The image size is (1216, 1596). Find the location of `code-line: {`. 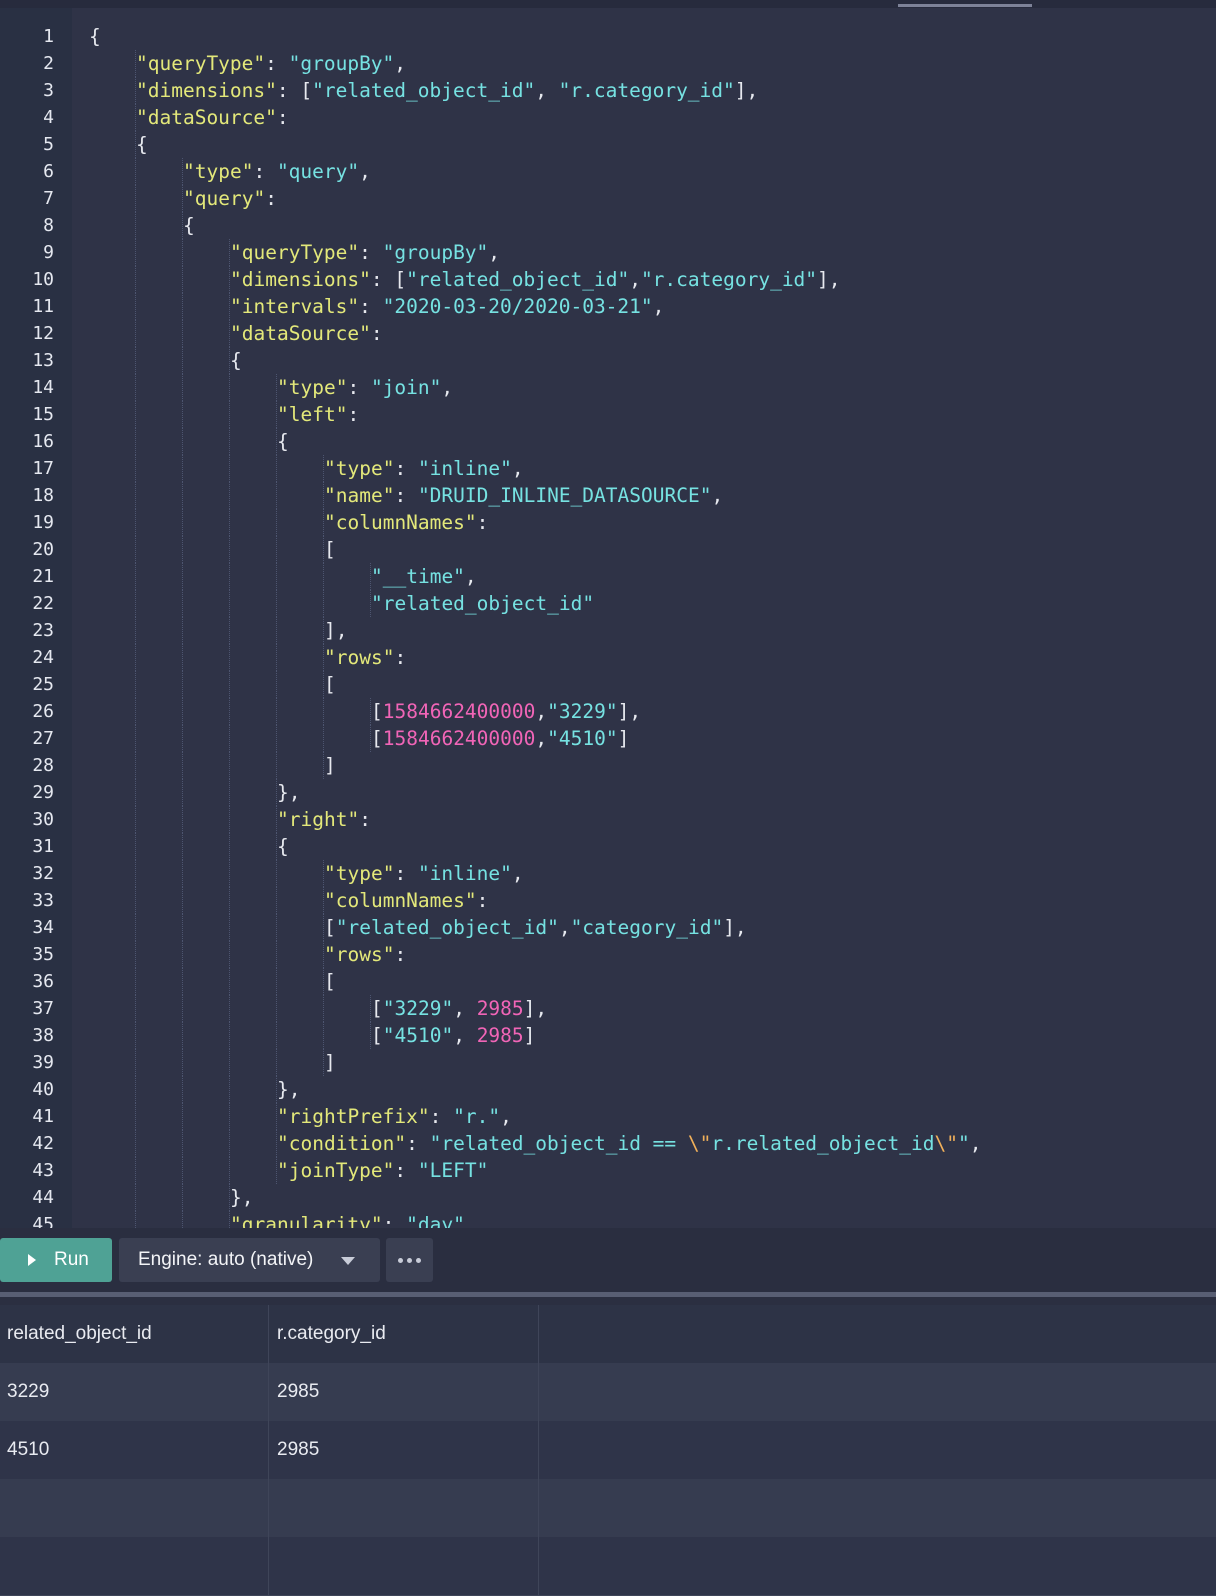

code-line: { is located at coordinates (535, 225).